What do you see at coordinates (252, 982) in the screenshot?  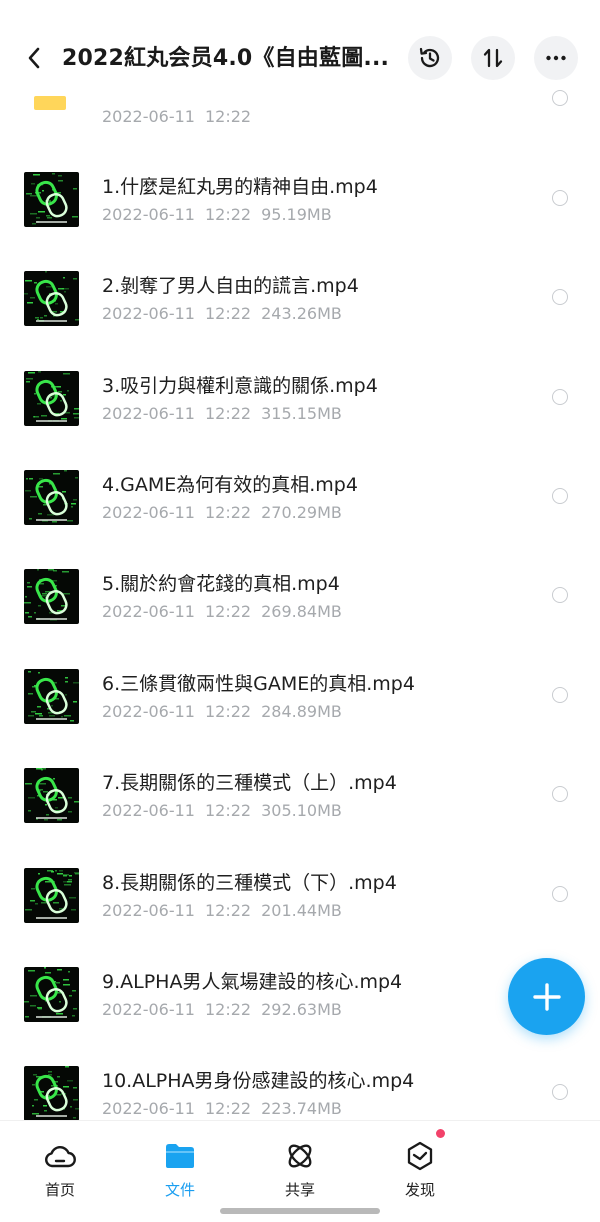 I see `file-name: 9.ALPHA男人氣場建設的核心.mp4` at bounding box center [252, 982].